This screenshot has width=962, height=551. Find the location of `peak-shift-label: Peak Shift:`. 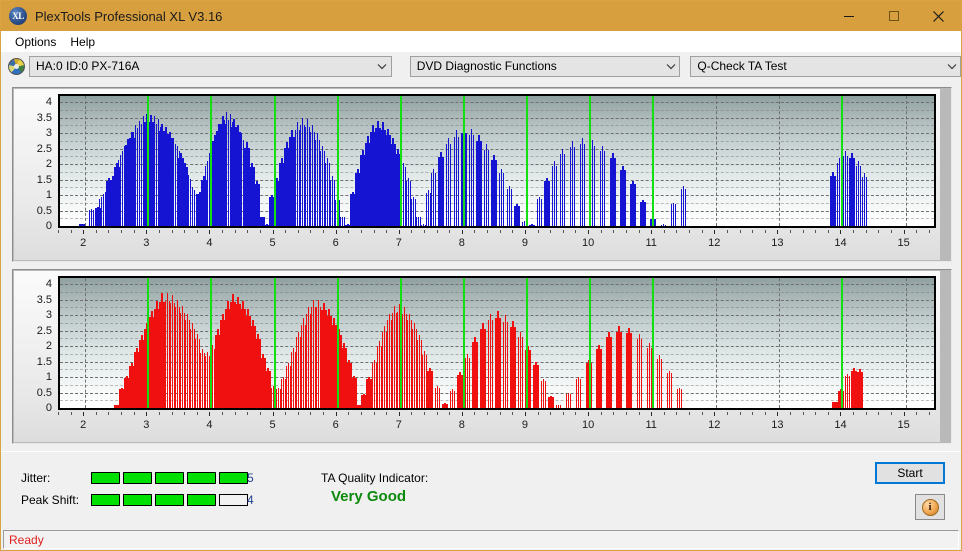

peak-shift-label: Peak Shift: is located at coordinates (50, 500).